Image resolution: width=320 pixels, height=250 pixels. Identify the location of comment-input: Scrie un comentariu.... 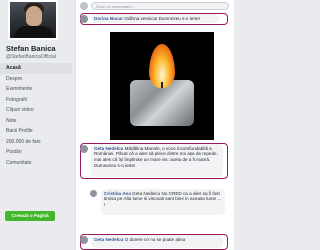
(160, 6).